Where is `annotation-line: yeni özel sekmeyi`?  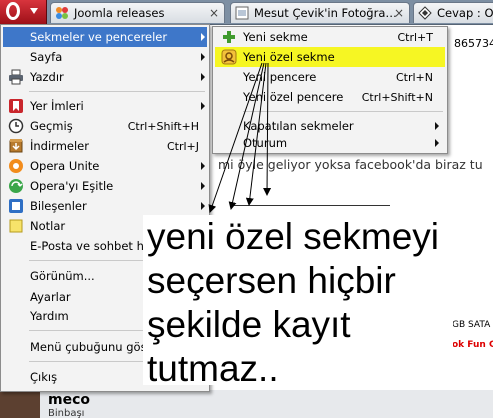
annotation-line: yeni özel sekmeyi is located at coordinates (293, 236).